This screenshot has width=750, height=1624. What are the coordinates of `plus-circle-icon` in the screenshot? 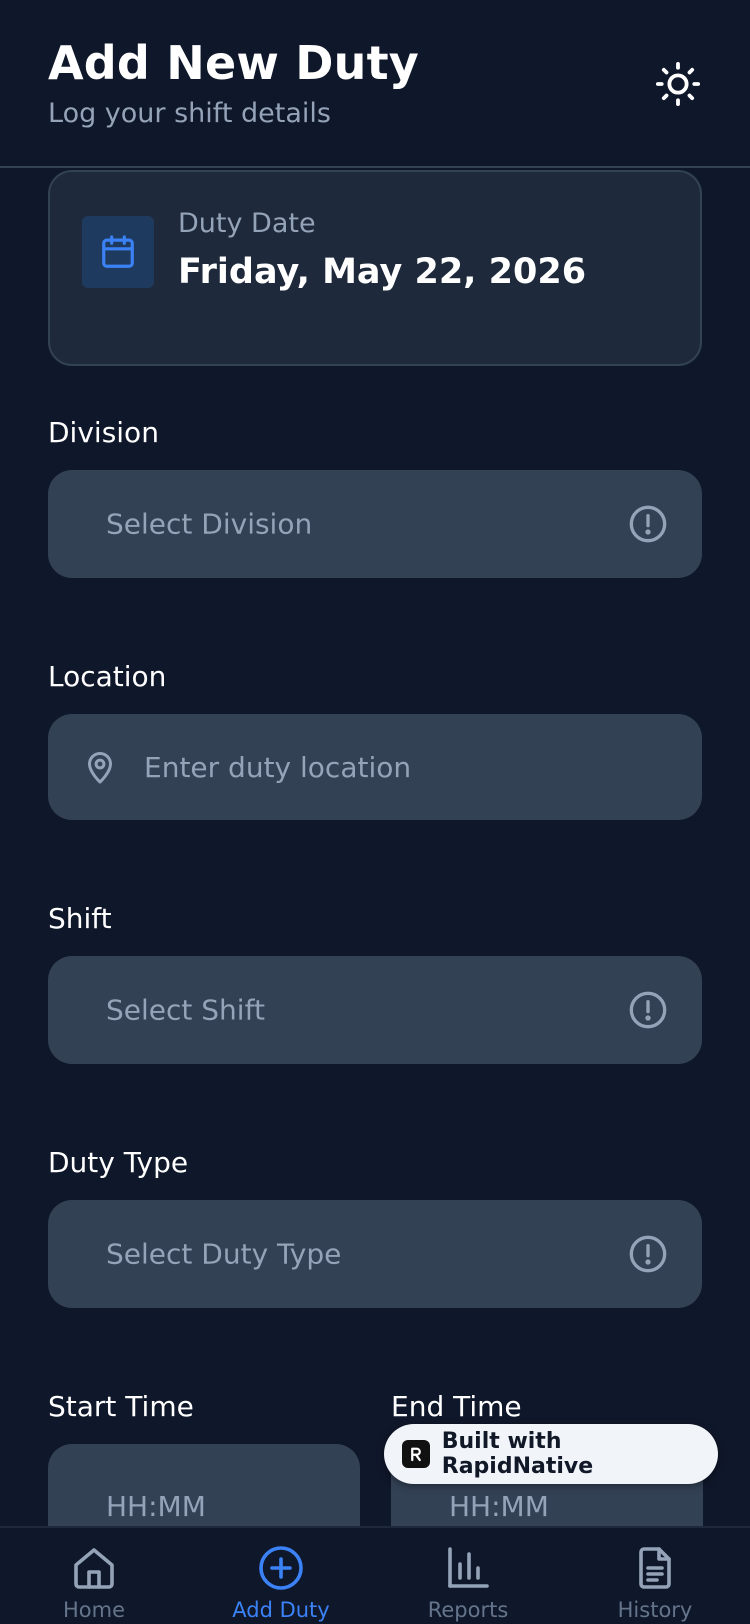 It's located at (281, 1568).